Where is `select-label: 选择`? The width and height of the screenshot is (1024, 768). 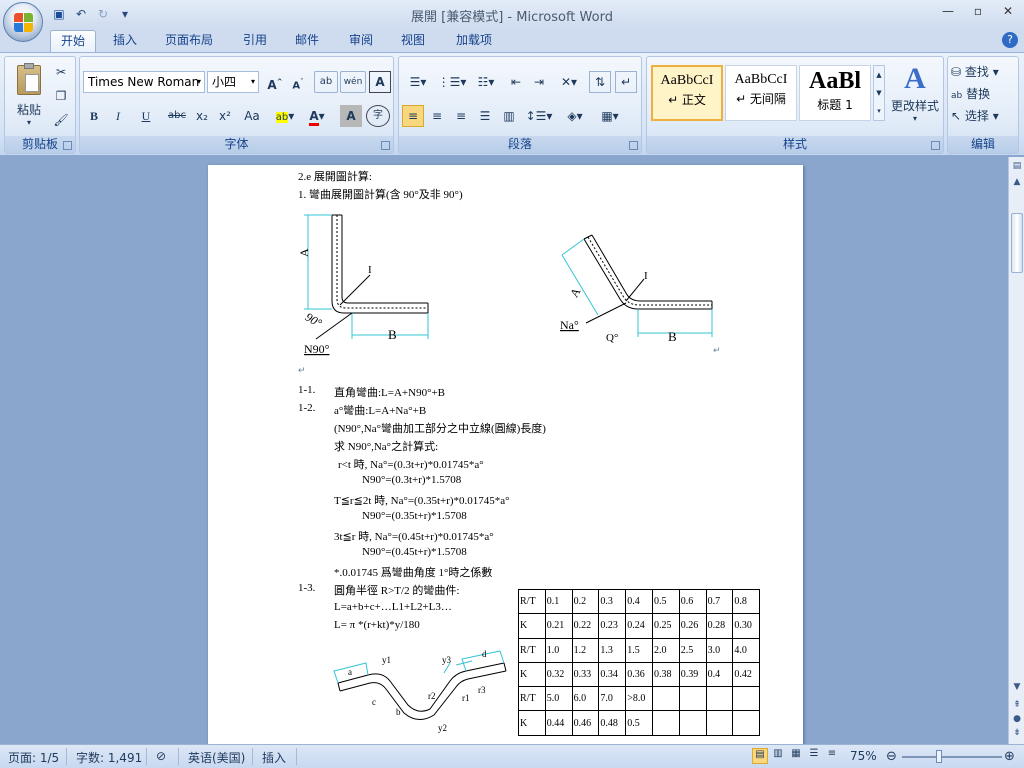
select-label: 选择 is located at coordinates (976, 116).